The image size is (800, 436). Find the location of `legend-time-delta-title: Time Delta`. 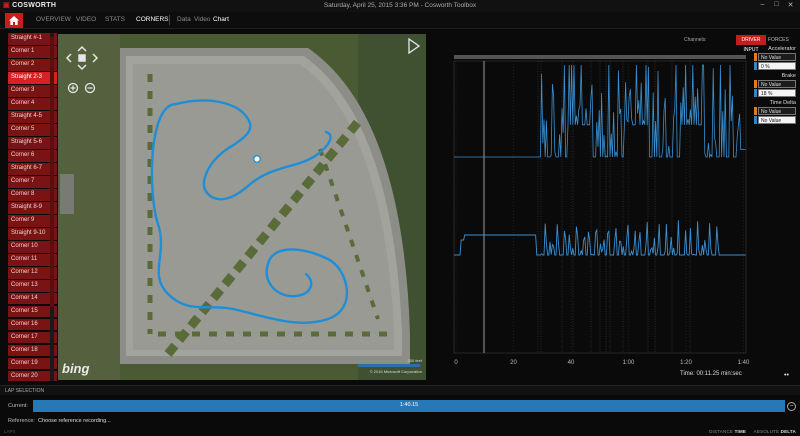

legend-time-delta-title: Time Delta is located at coordinates (782, 103).